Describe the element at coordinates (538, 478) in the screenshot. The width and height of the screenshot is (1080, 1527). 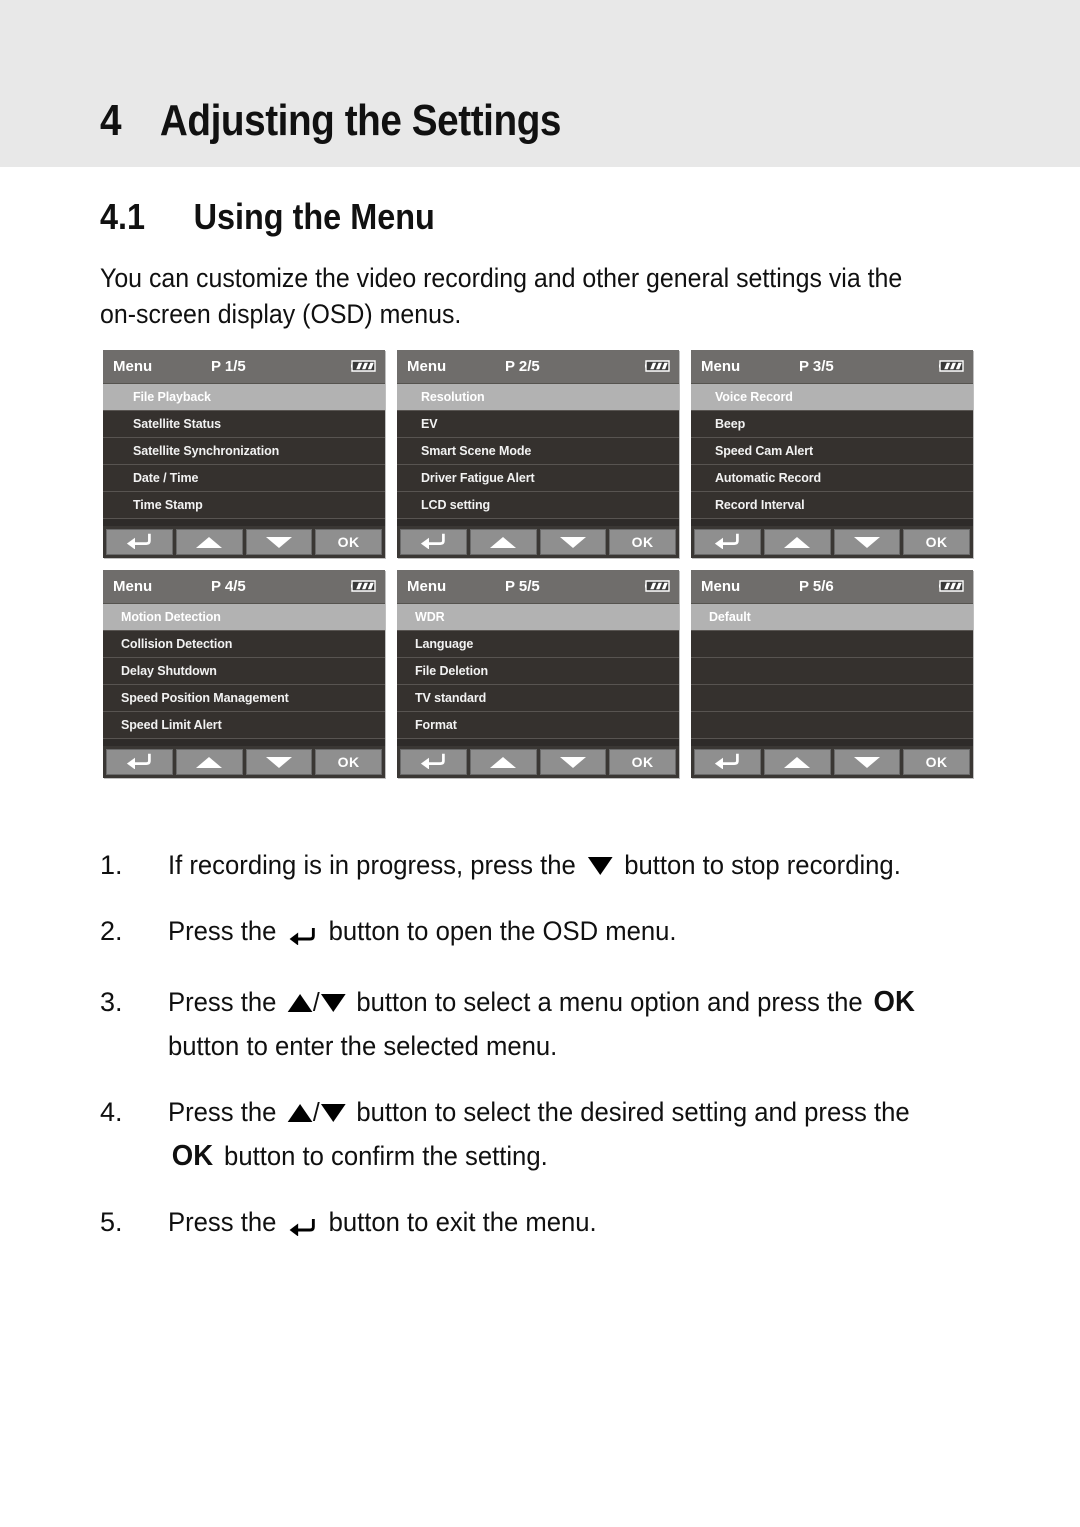
I see `menu-item-row: Driver Fatigue Alert` at that location.